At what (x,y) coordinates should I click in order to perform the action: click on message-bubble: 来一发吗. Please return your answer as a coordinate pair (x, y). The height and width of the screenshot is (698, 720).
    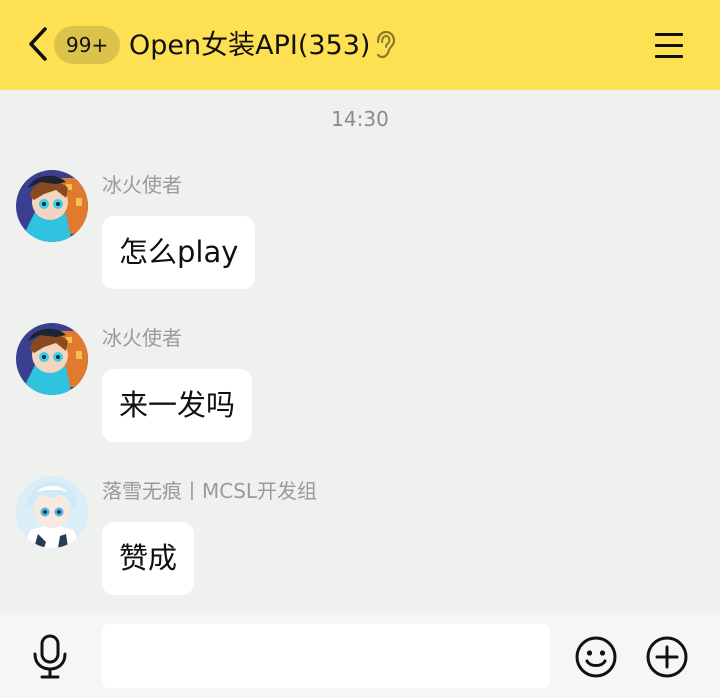
    Looking at the image, I should click on (177, 405).